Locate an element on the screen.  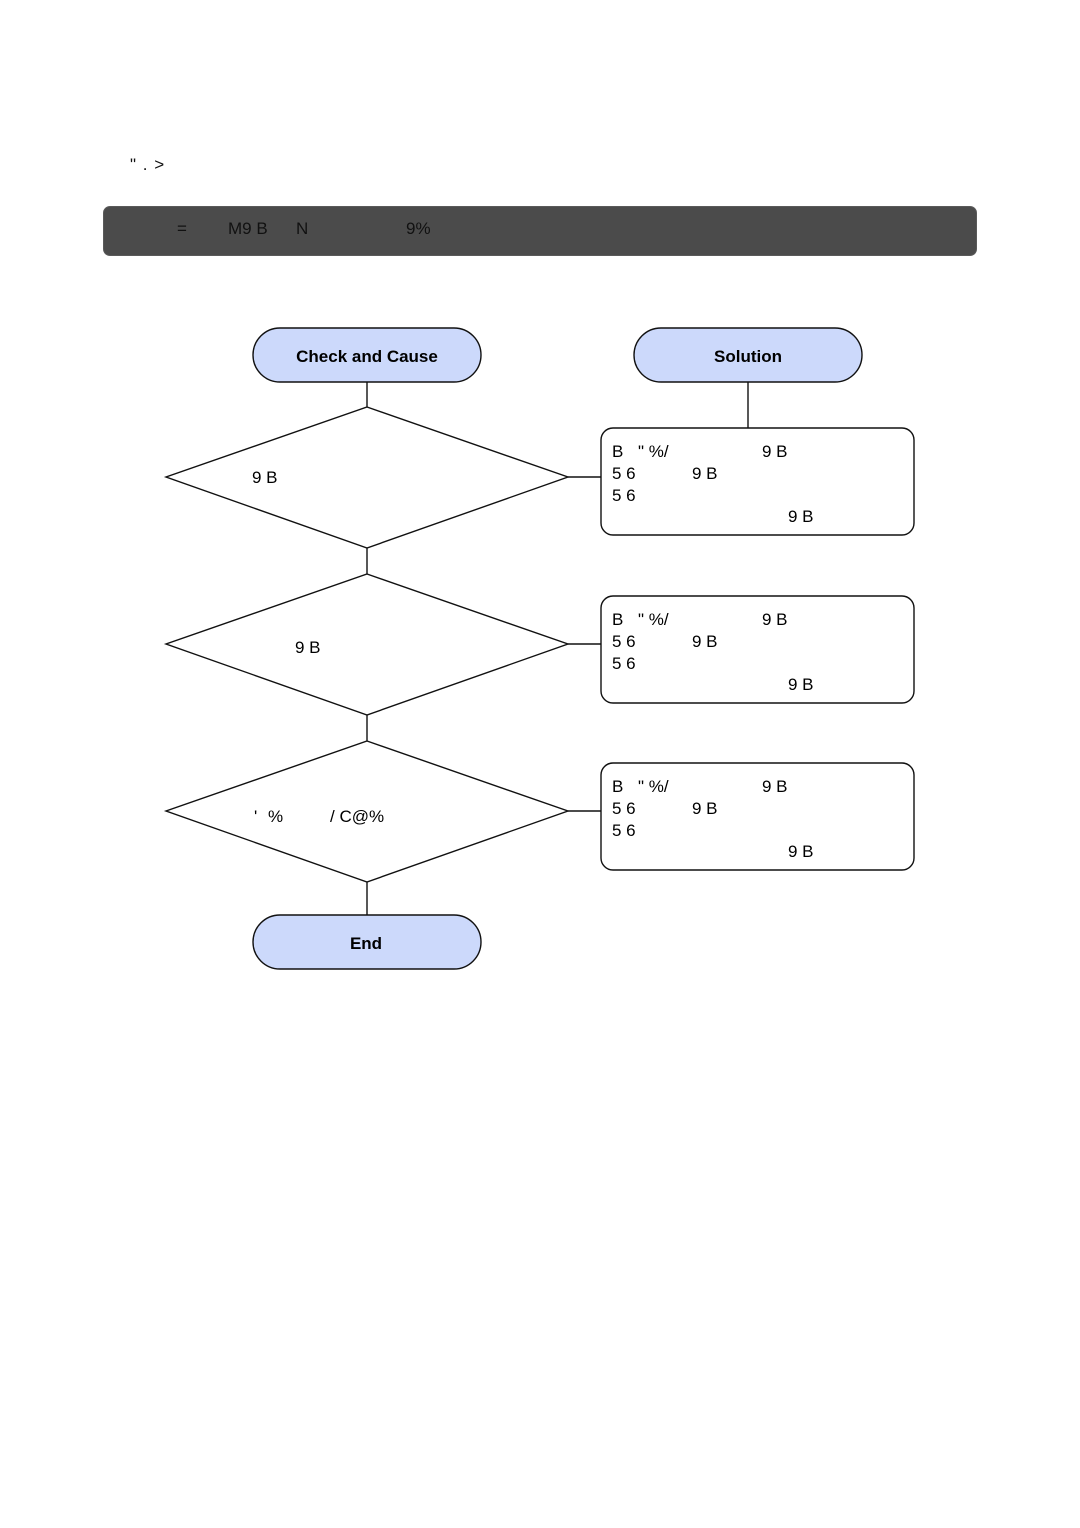
end-terminal: End is located at coordinates (367, 942).